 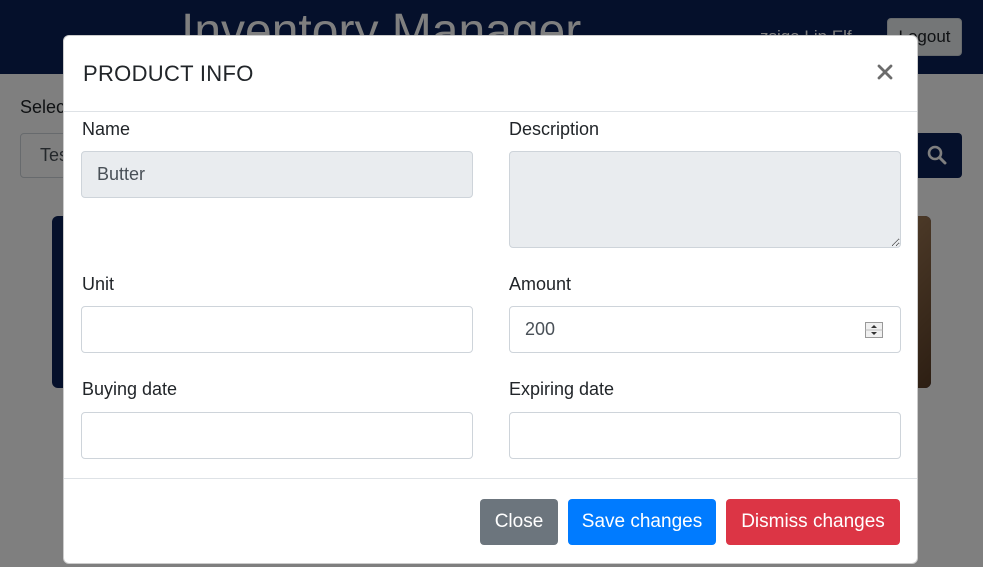 I want to click on close-button: Close, so click(x=519, y=522).